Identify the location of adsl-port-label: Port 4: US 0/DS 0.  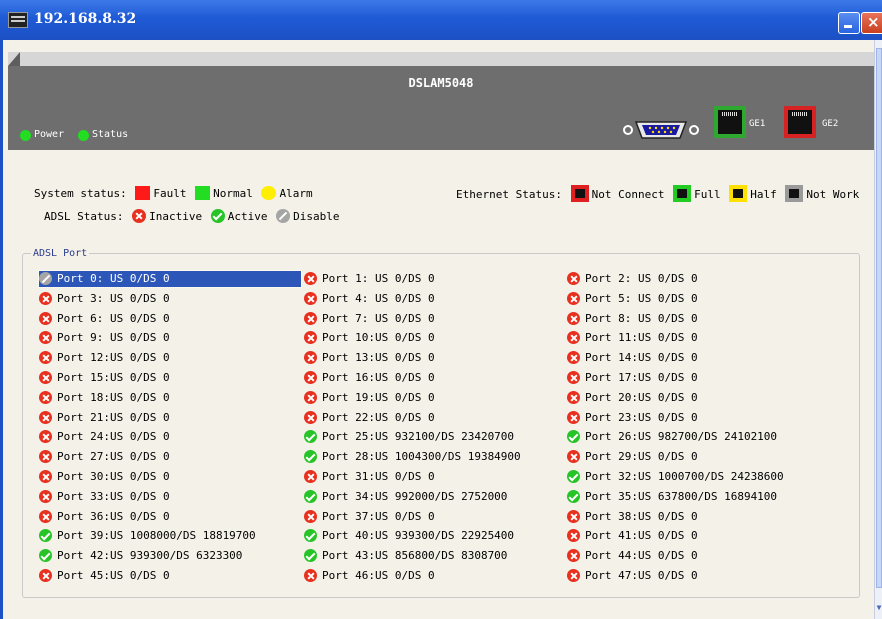
(378, 298).